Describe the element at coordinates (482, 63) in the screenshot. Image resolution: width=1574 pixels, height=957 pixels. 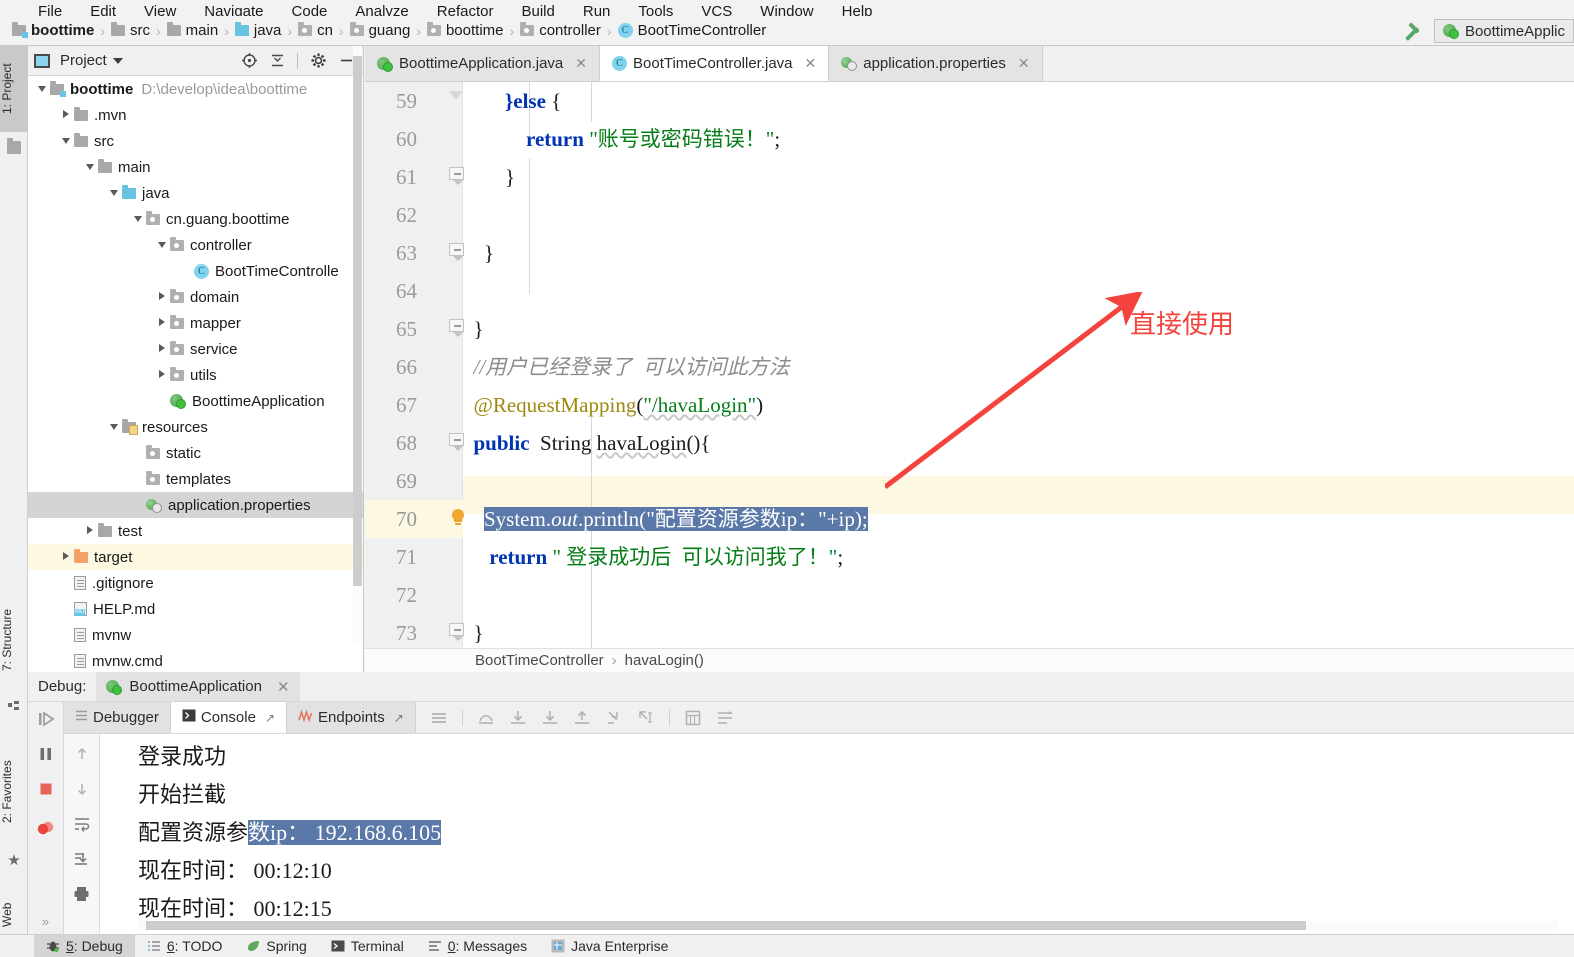
I see `editor-tab-boottimeapplication-java: BoottimeApplication.java ✕` at that location.